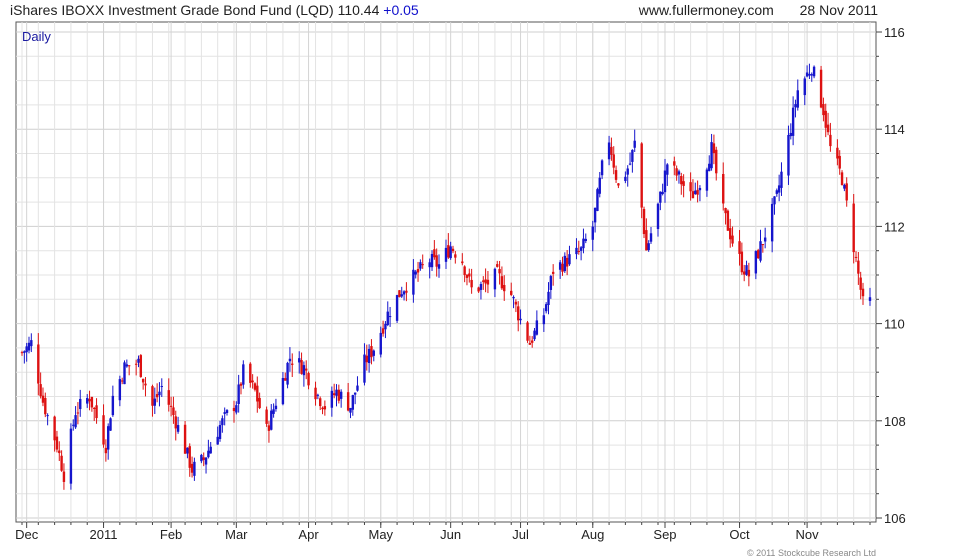 Image resolution: width=960 pixels, height=560 pixels. Describe the element at coordinates (894, 226) in the screenshot. I see `y-tick-label: 112` at that location.